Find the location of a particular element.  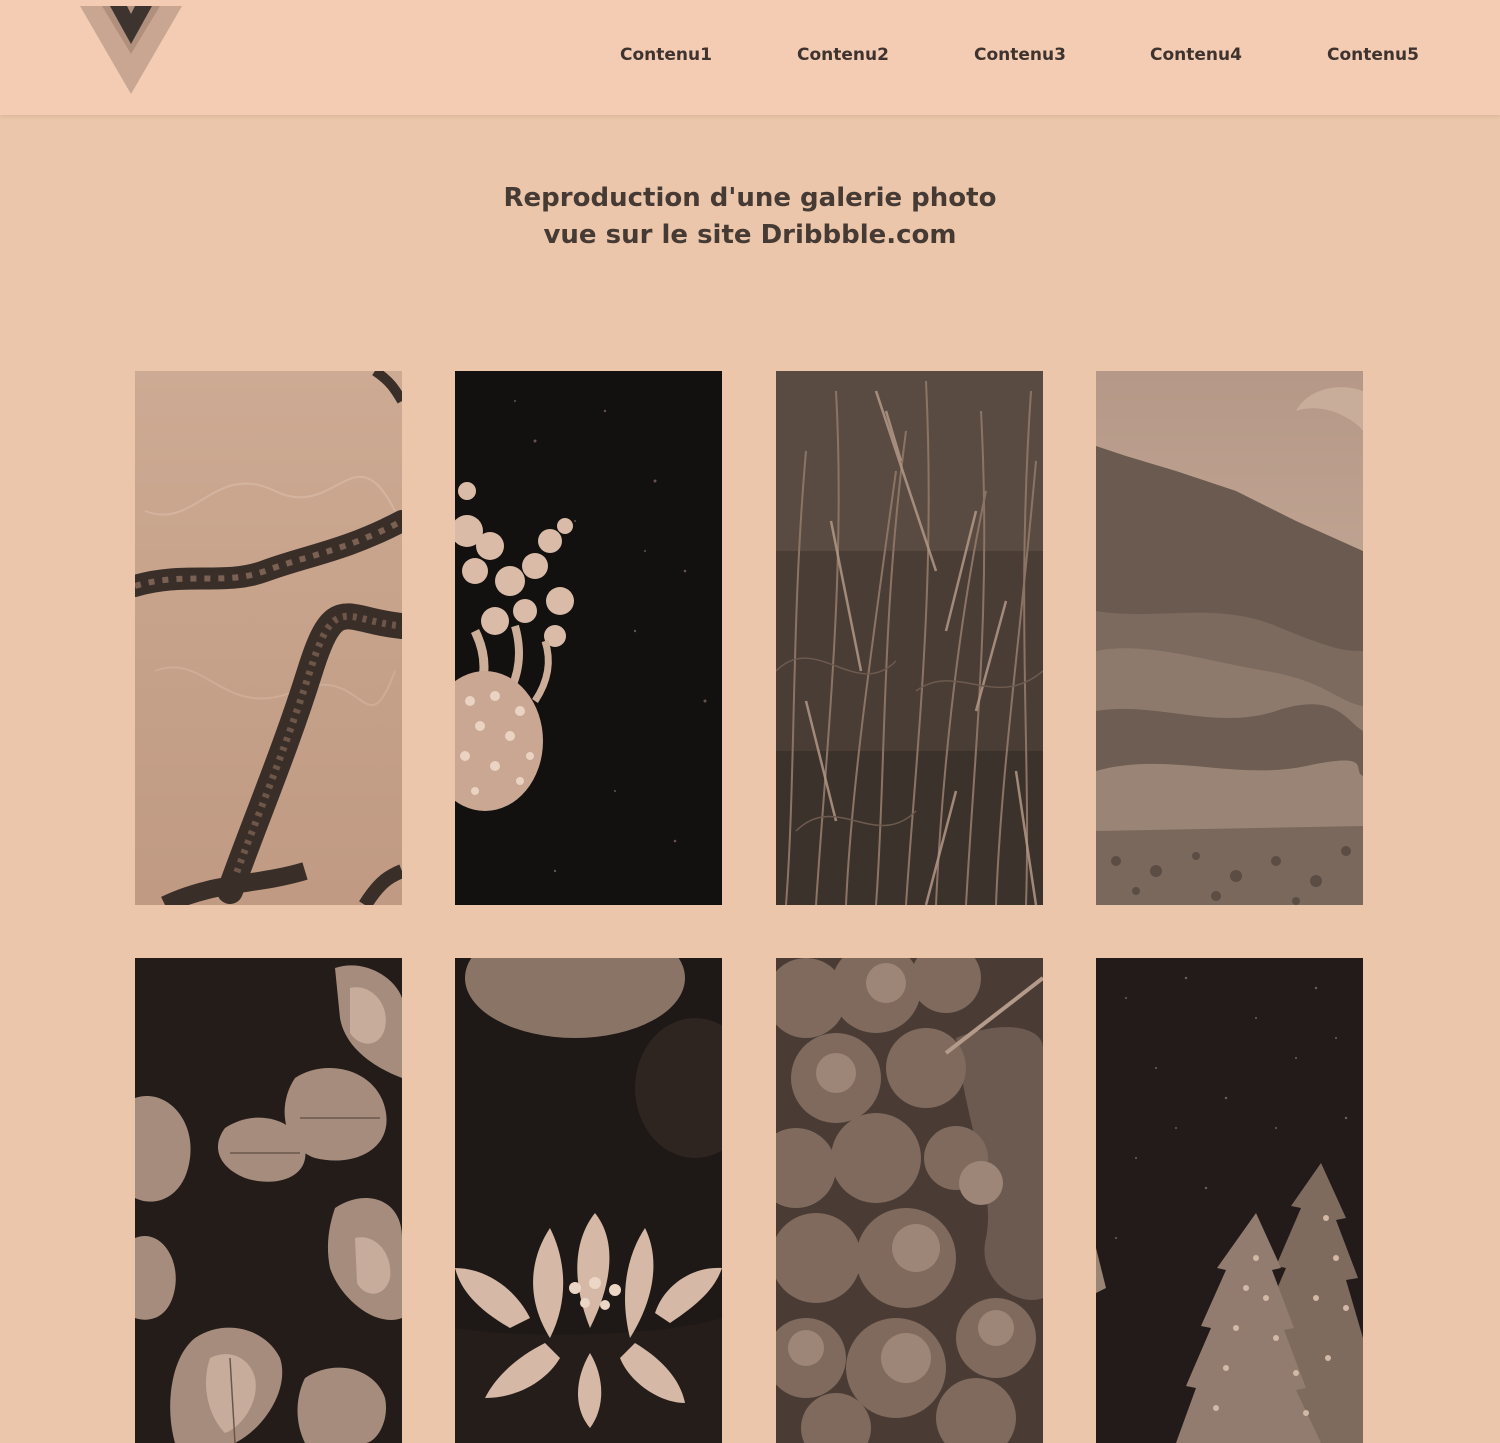

mountain-landscape-photo is located at coordinates (1229, 638).